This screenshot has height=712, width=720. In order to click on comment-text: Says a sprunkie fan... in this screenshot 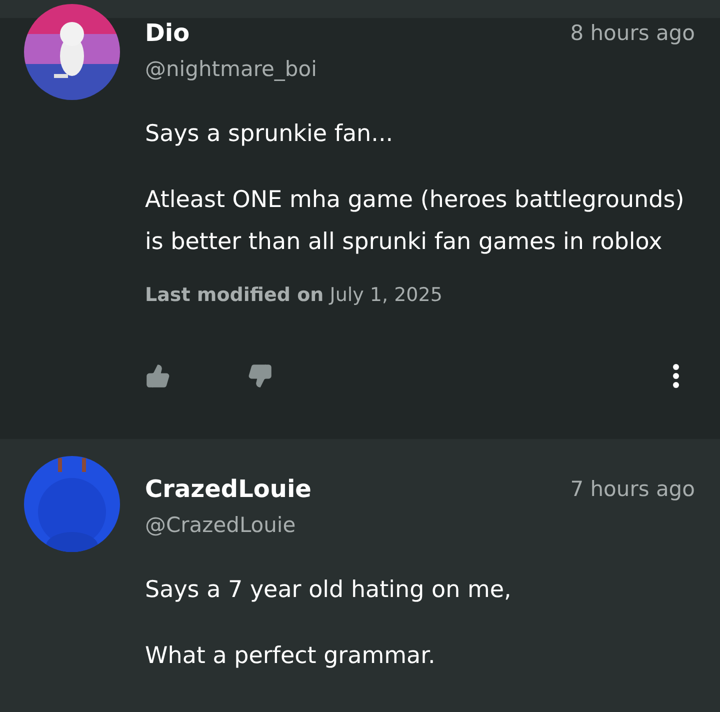, I will do `click(269, 134)`.